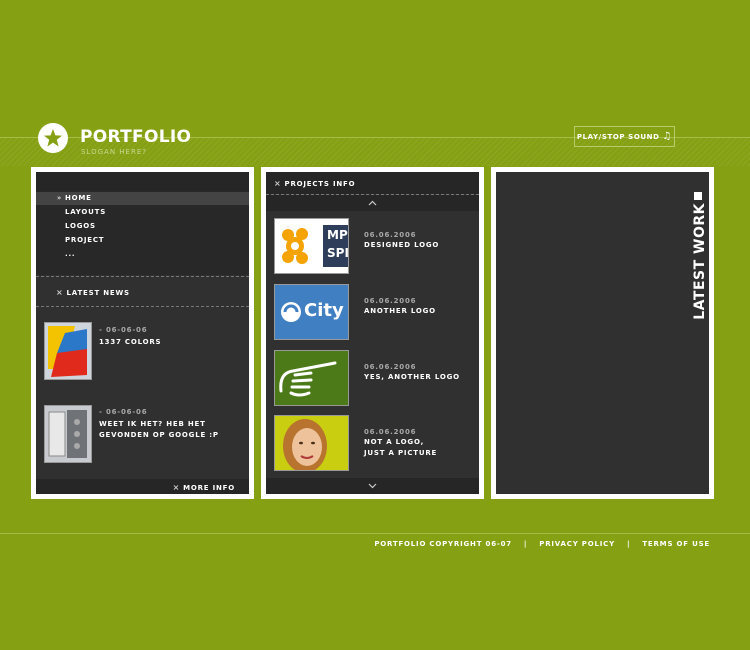 The height and width of the screenshot is (650, 750). Describe the element at coordinates (337, 235) in the screenshot. I see `thumb-logo-text: MP` at that location.